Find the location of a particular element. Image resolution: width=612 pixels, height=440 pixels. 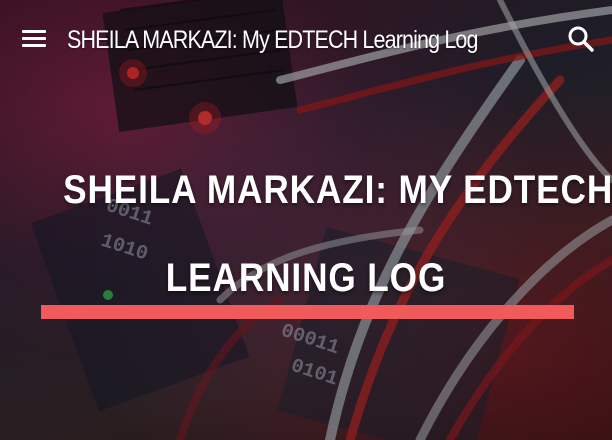

site-title-link: SHEILA MARKAZI: My EDTECH Learning Log is located at coordinates (272, 40).